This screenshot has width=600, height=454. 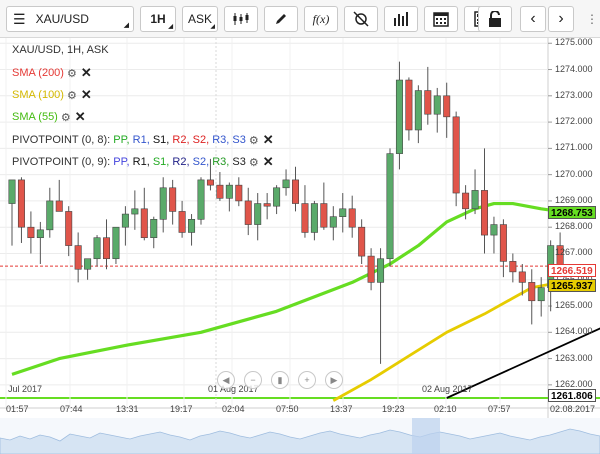 I want to click on zoom-out-button: −, so click(x=253, y=380).